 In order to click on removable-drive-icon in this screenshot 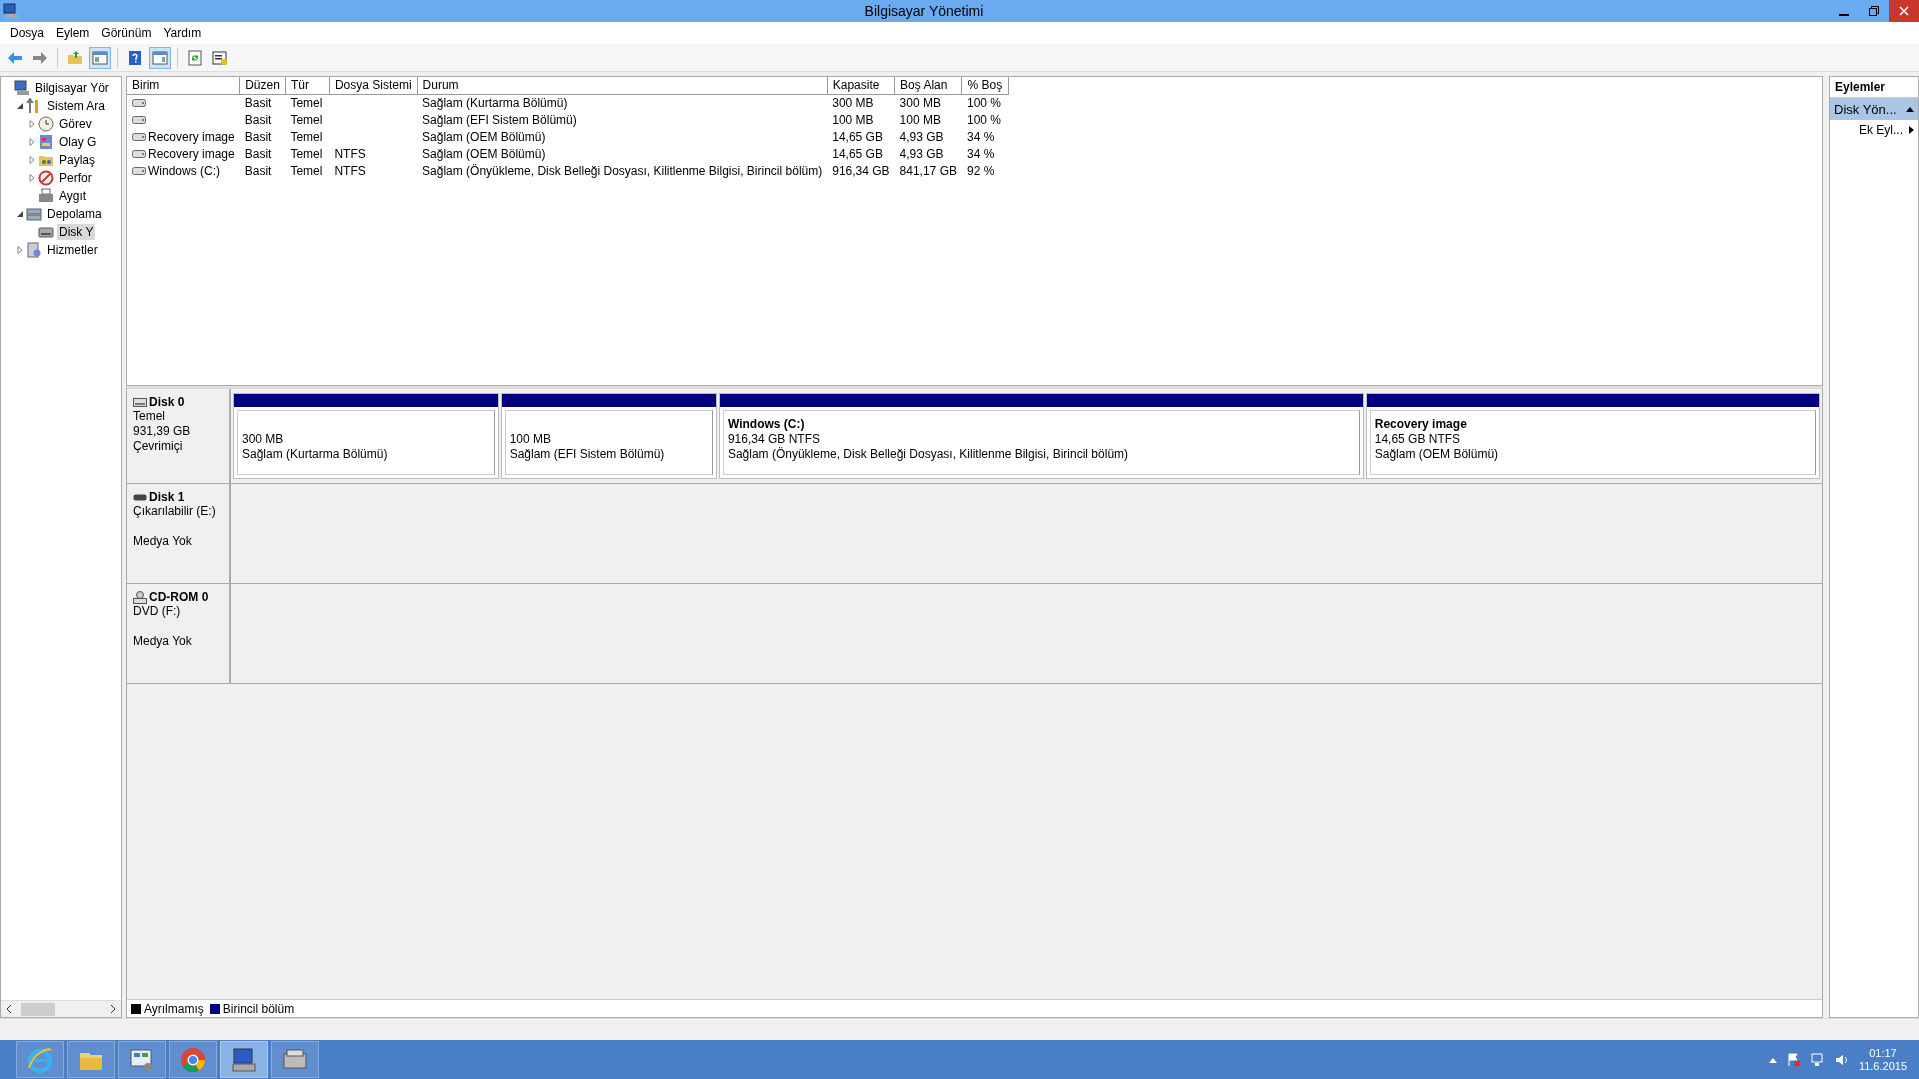, I will do `click(140, 497)`.